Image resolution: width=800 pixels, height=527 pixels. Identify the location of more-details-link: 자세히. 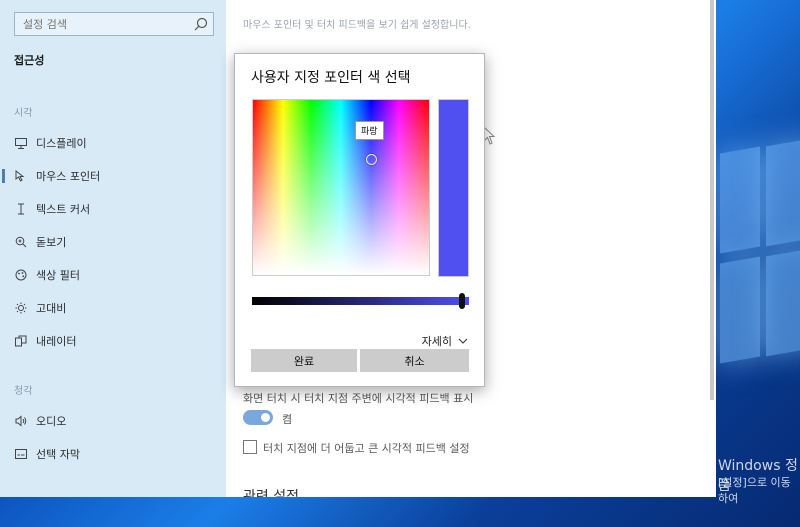
(445, 341).